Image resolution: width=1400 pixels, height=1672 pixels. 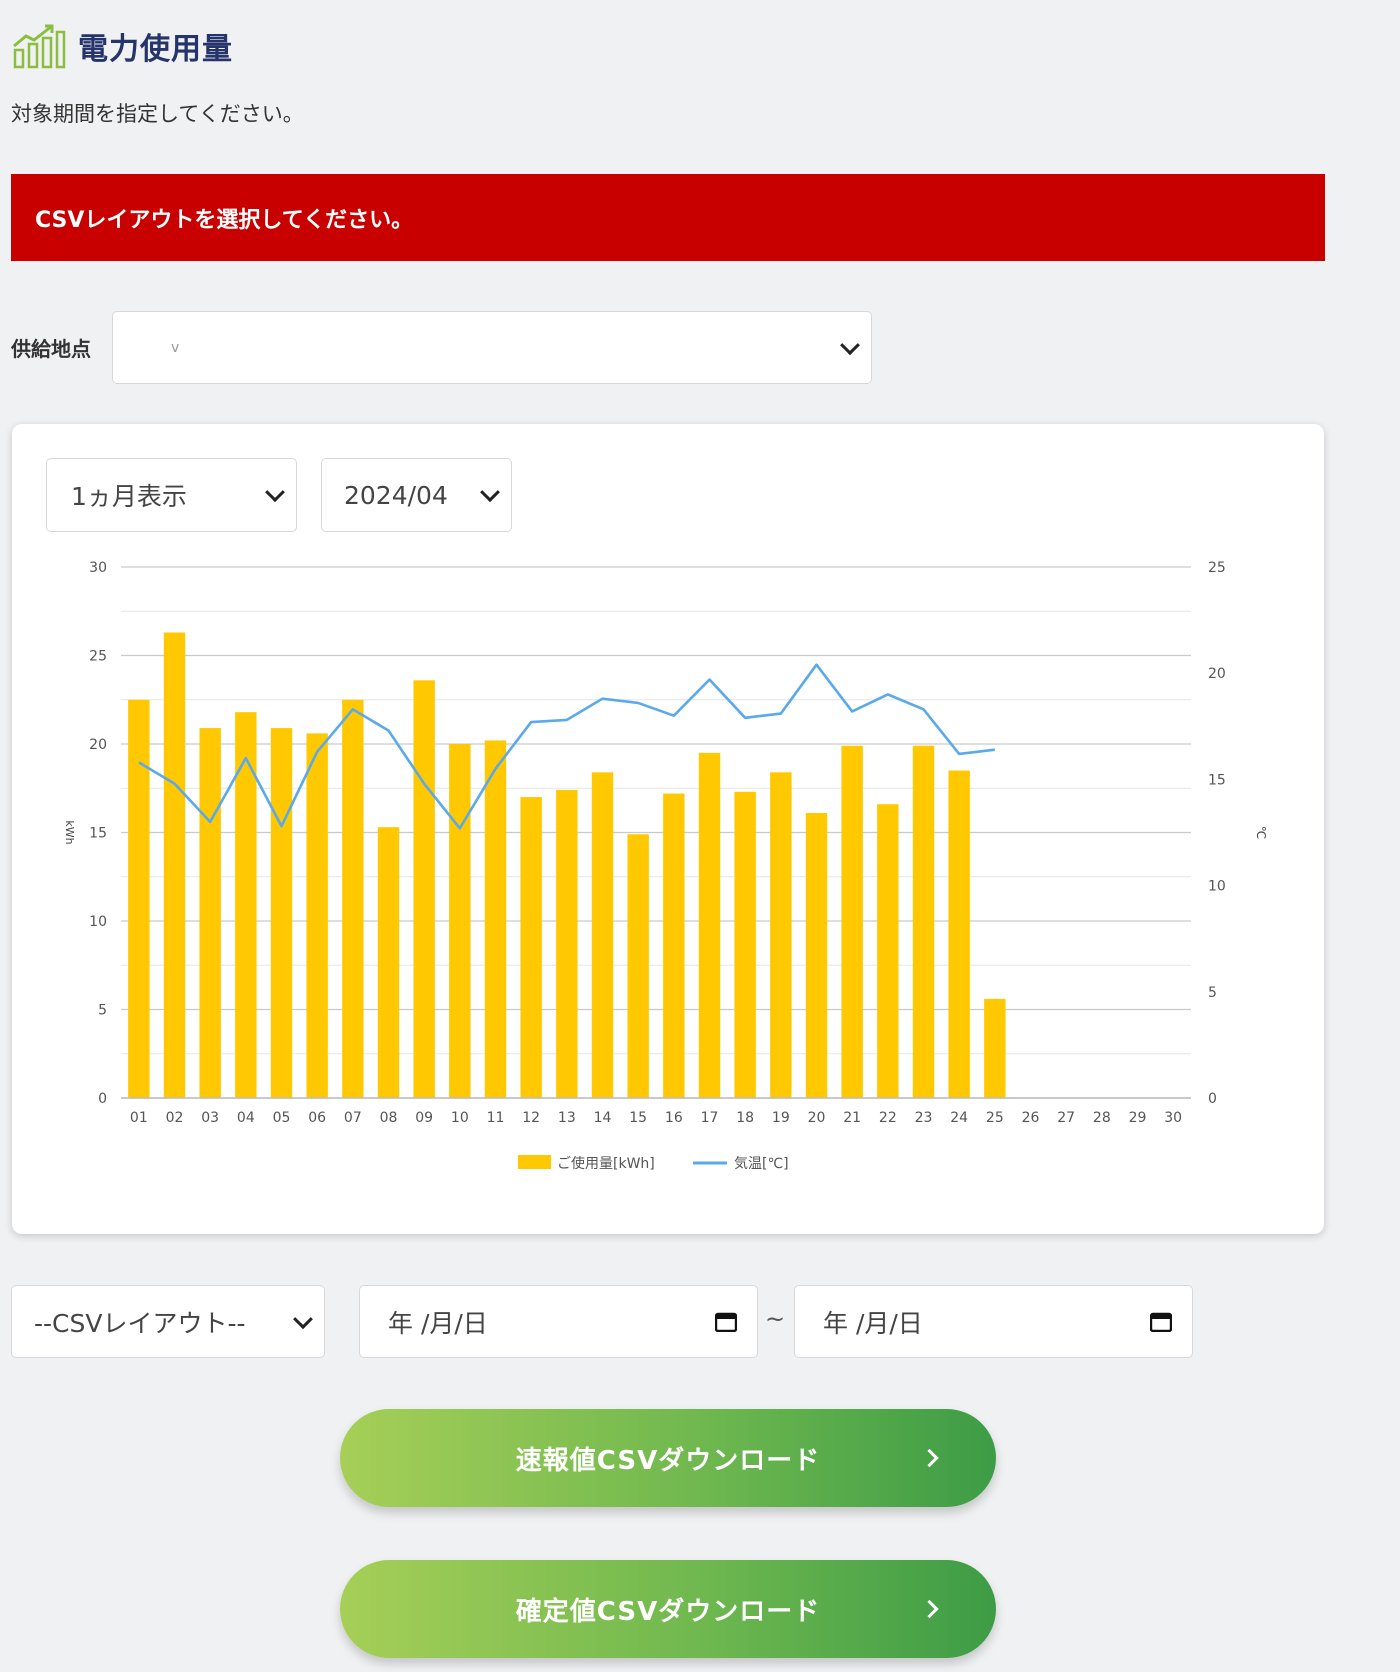 What do you see at coordinates (1212, 1099) in the screenshot?
I see `y-right-tick-label: 0` at bounding box center [1212, 1099].